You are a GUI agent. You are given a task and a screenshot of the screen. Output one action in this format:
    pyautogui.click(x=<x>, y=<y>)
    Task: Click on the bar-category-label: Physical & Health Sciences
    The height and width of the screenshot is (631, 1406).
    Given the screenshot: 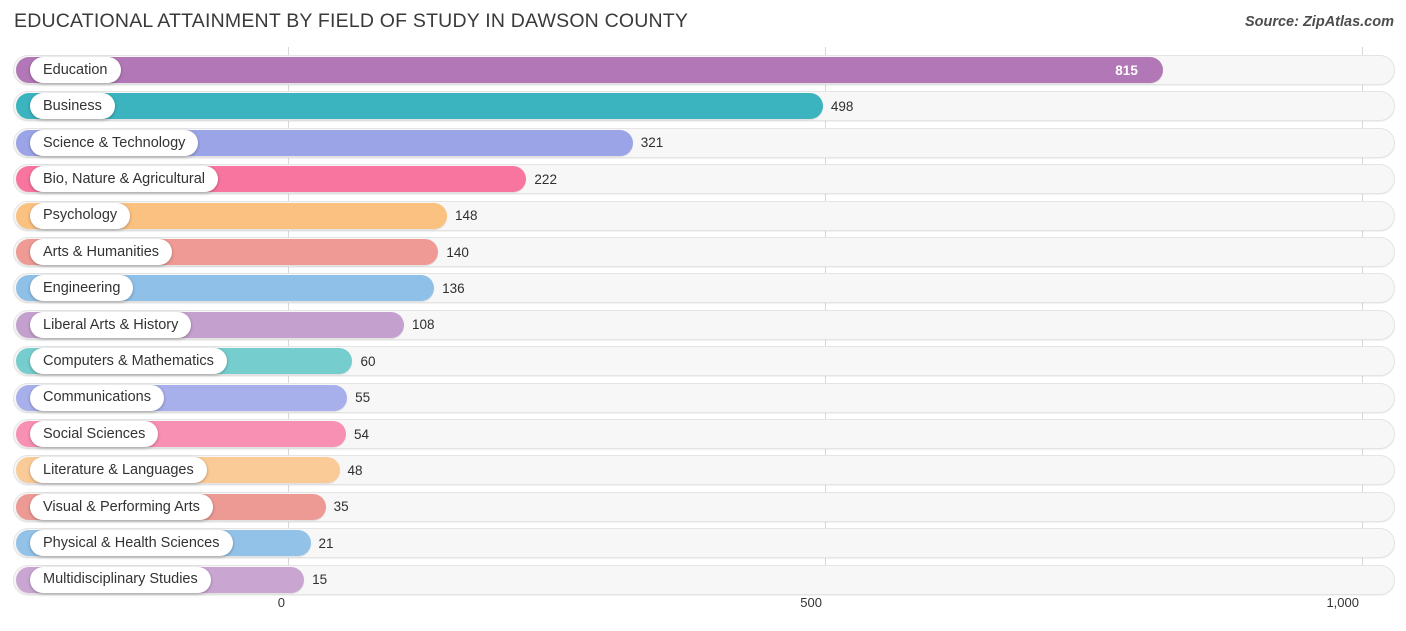 What is the action you would take?
    pyautogui.click(x=131, y=543)
    